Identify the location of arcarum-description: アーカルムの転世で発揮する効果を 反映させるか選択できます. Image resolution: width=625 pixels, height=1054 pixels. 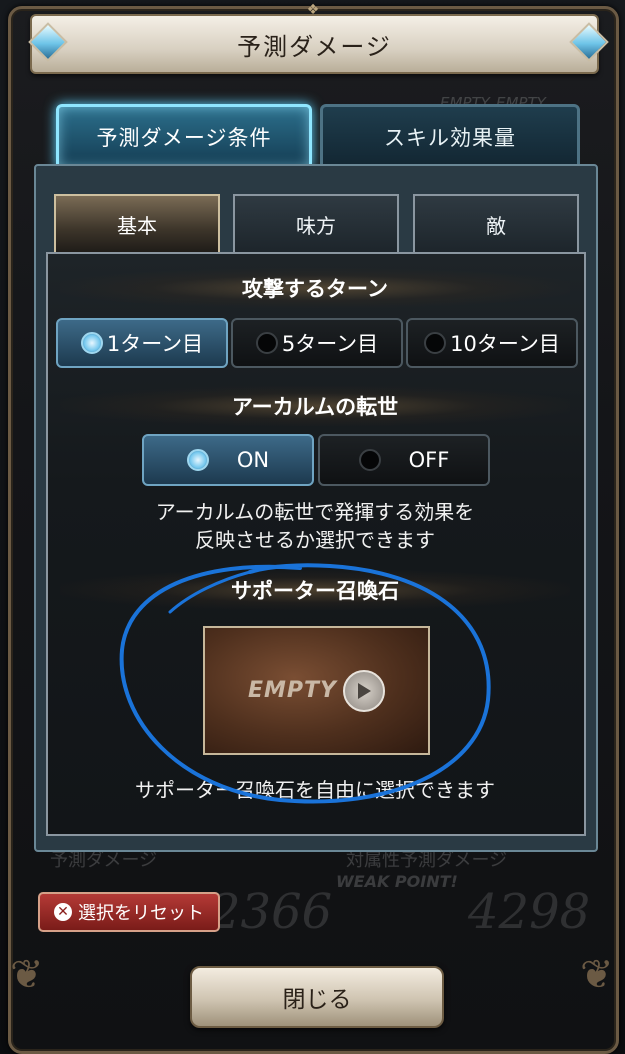
(315, 526).